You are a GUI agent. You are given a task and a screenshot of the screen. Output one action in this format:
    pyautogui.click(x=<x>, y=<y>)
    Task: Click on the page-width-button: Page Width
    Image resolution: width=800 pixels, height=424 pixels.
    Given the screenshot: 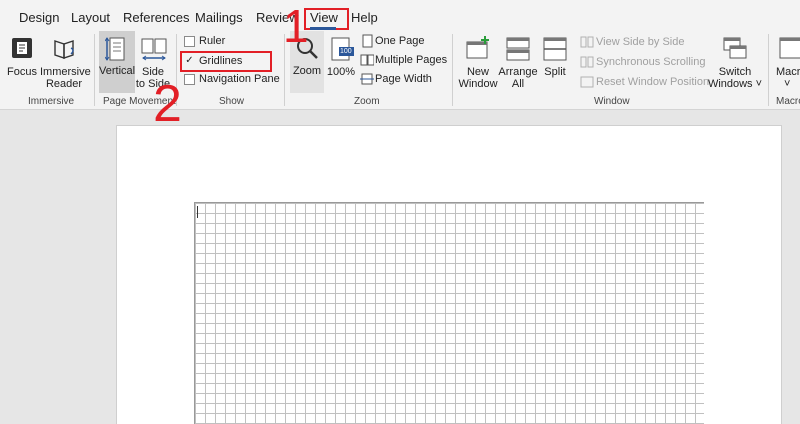 What is the action you would take?
    pyautogui.click(x=404, y=79)
    